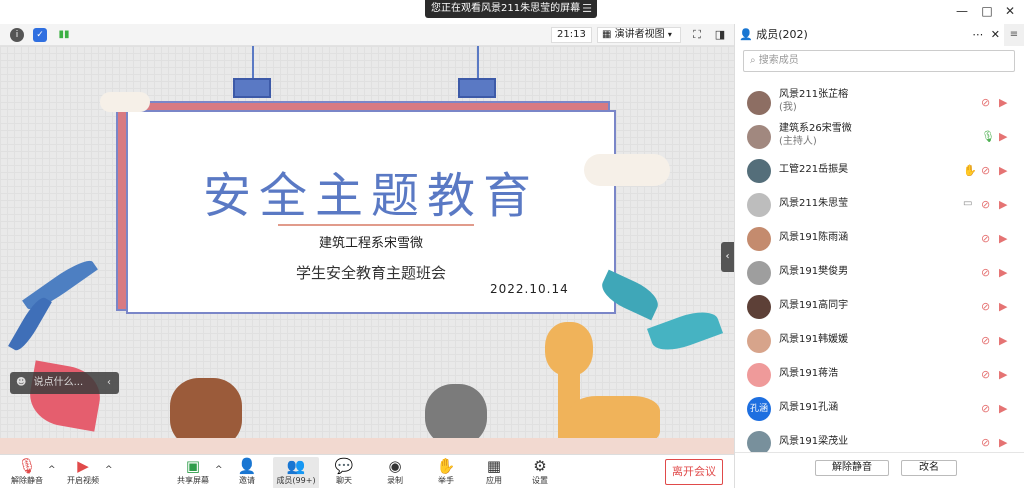 This screenshot has height=488, width=1024. I want to click on fullscreen-icon: ⛶, so click(697, 35).